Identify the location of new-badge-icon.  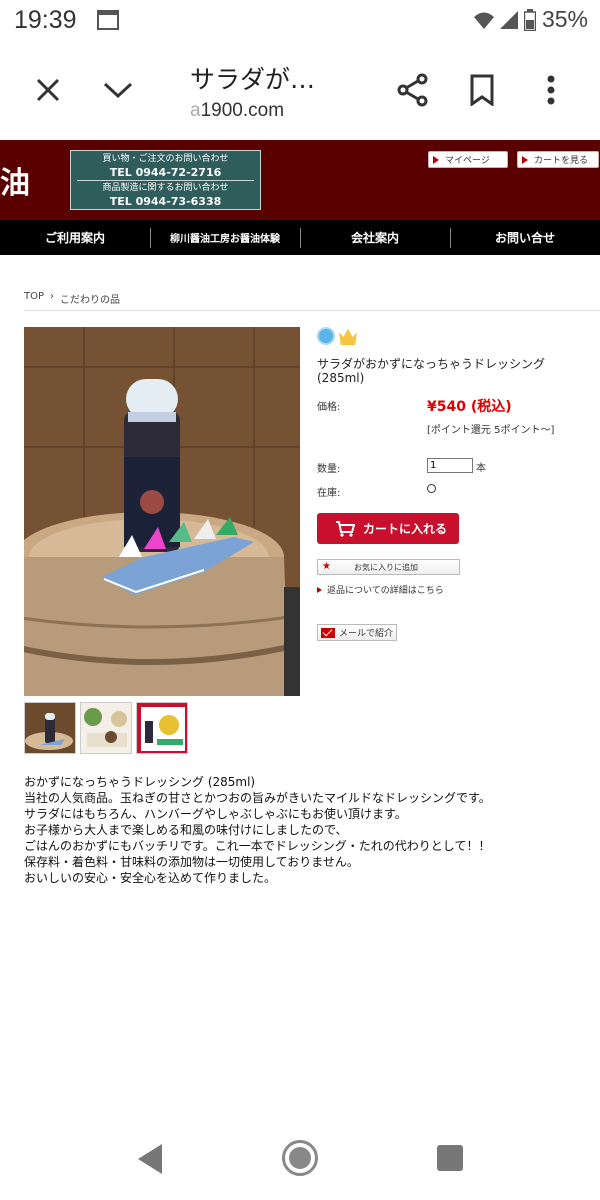
(326, 336).